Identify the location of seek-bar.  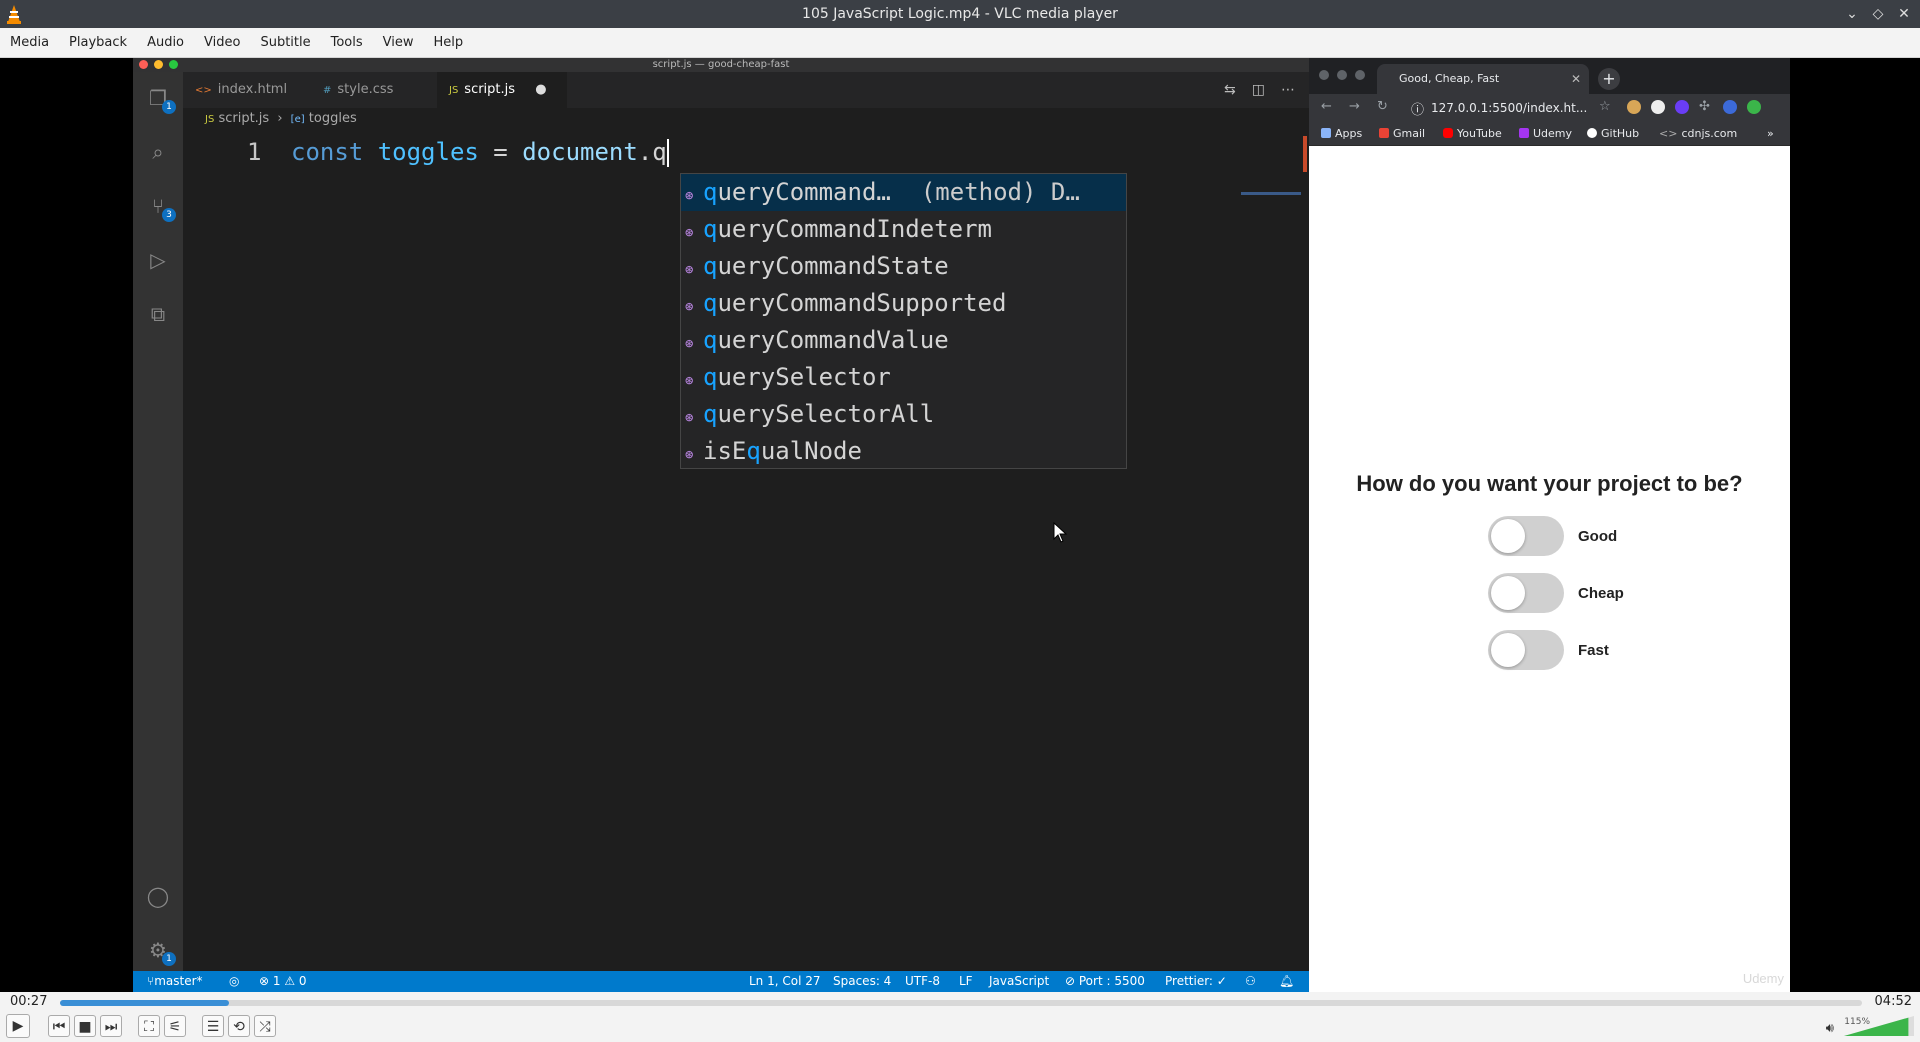
(961, 1003).